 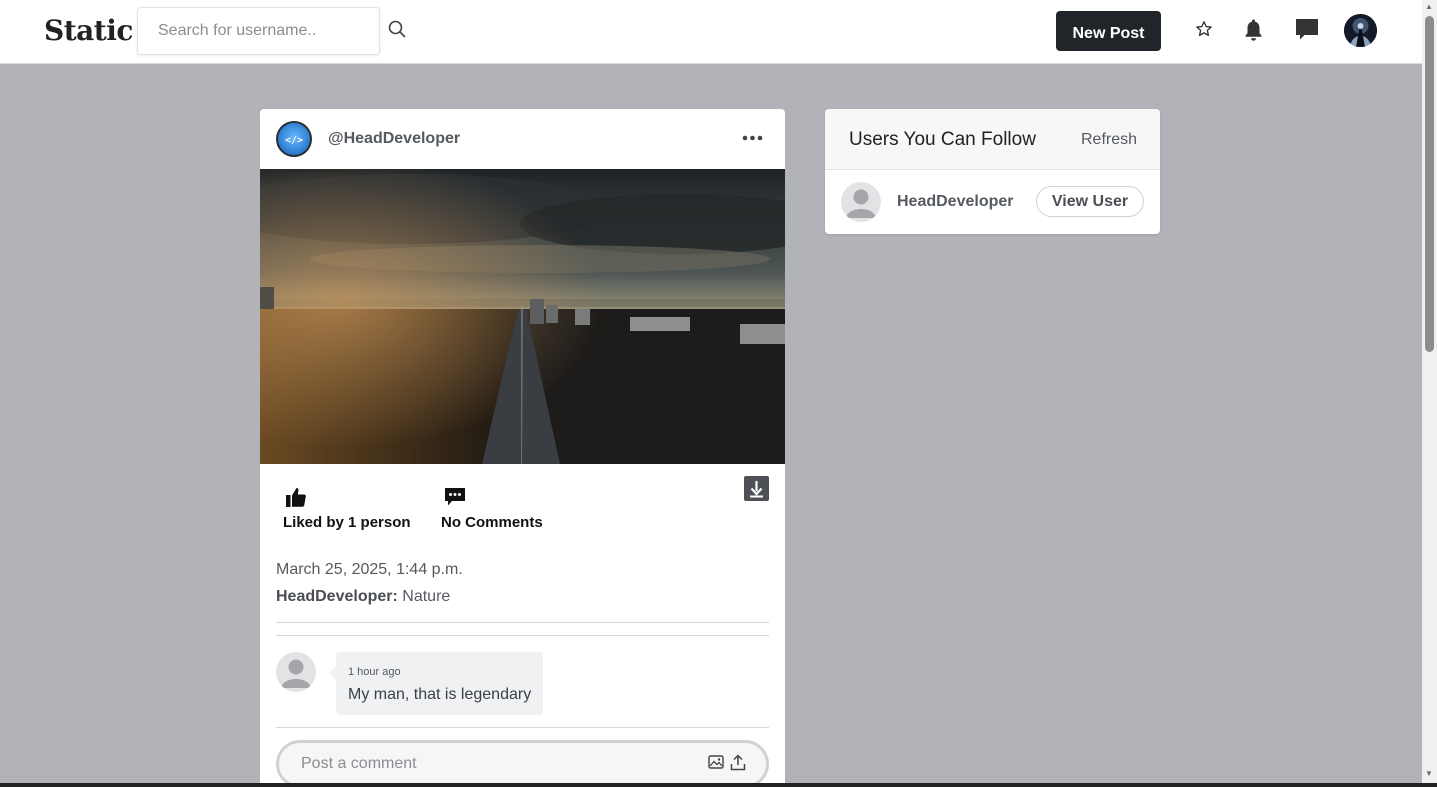 What do you see at coordinates (337, 596) in the screenshot?
I see `caption-author: HeadDeveloper:` at bounding box center [337, 596].